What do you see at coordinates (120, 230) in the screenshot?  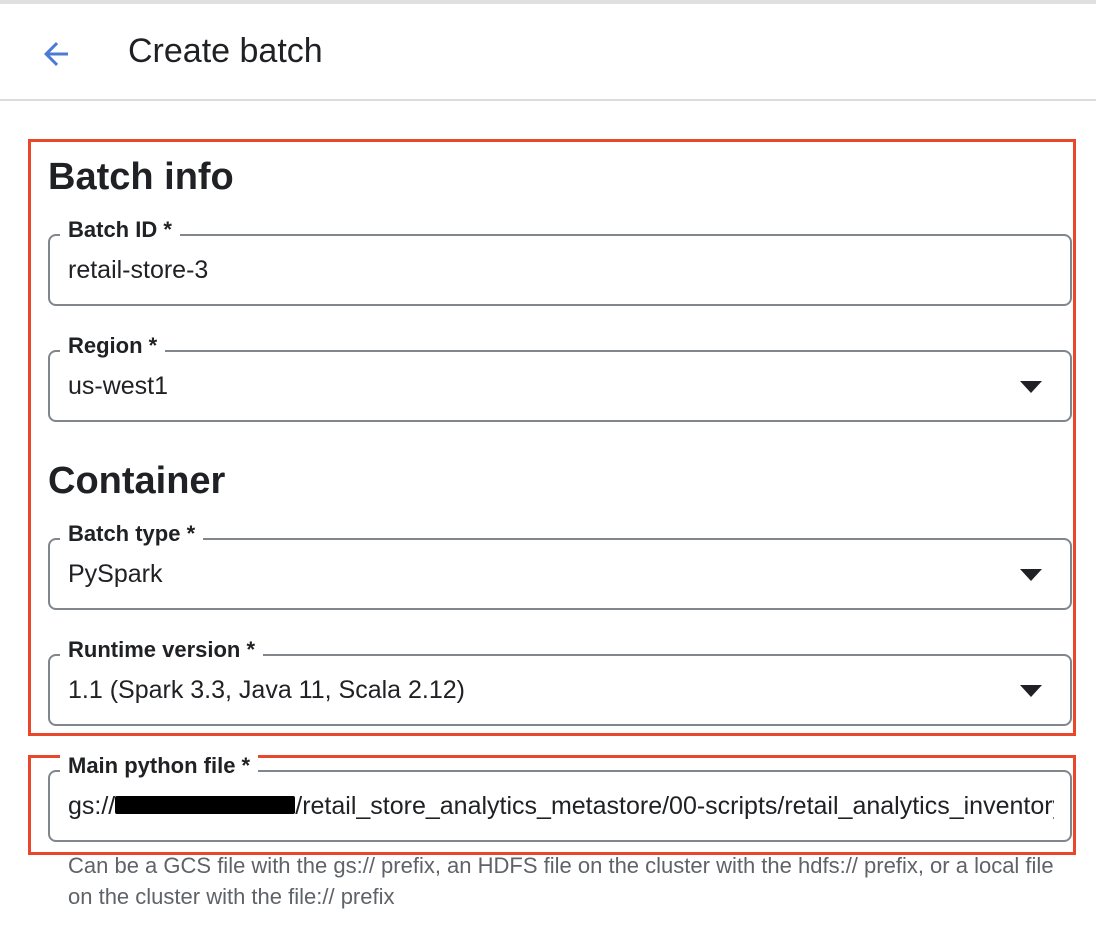 I see `batch-id-label: Batch ID *` at bounding box center [120, 230].